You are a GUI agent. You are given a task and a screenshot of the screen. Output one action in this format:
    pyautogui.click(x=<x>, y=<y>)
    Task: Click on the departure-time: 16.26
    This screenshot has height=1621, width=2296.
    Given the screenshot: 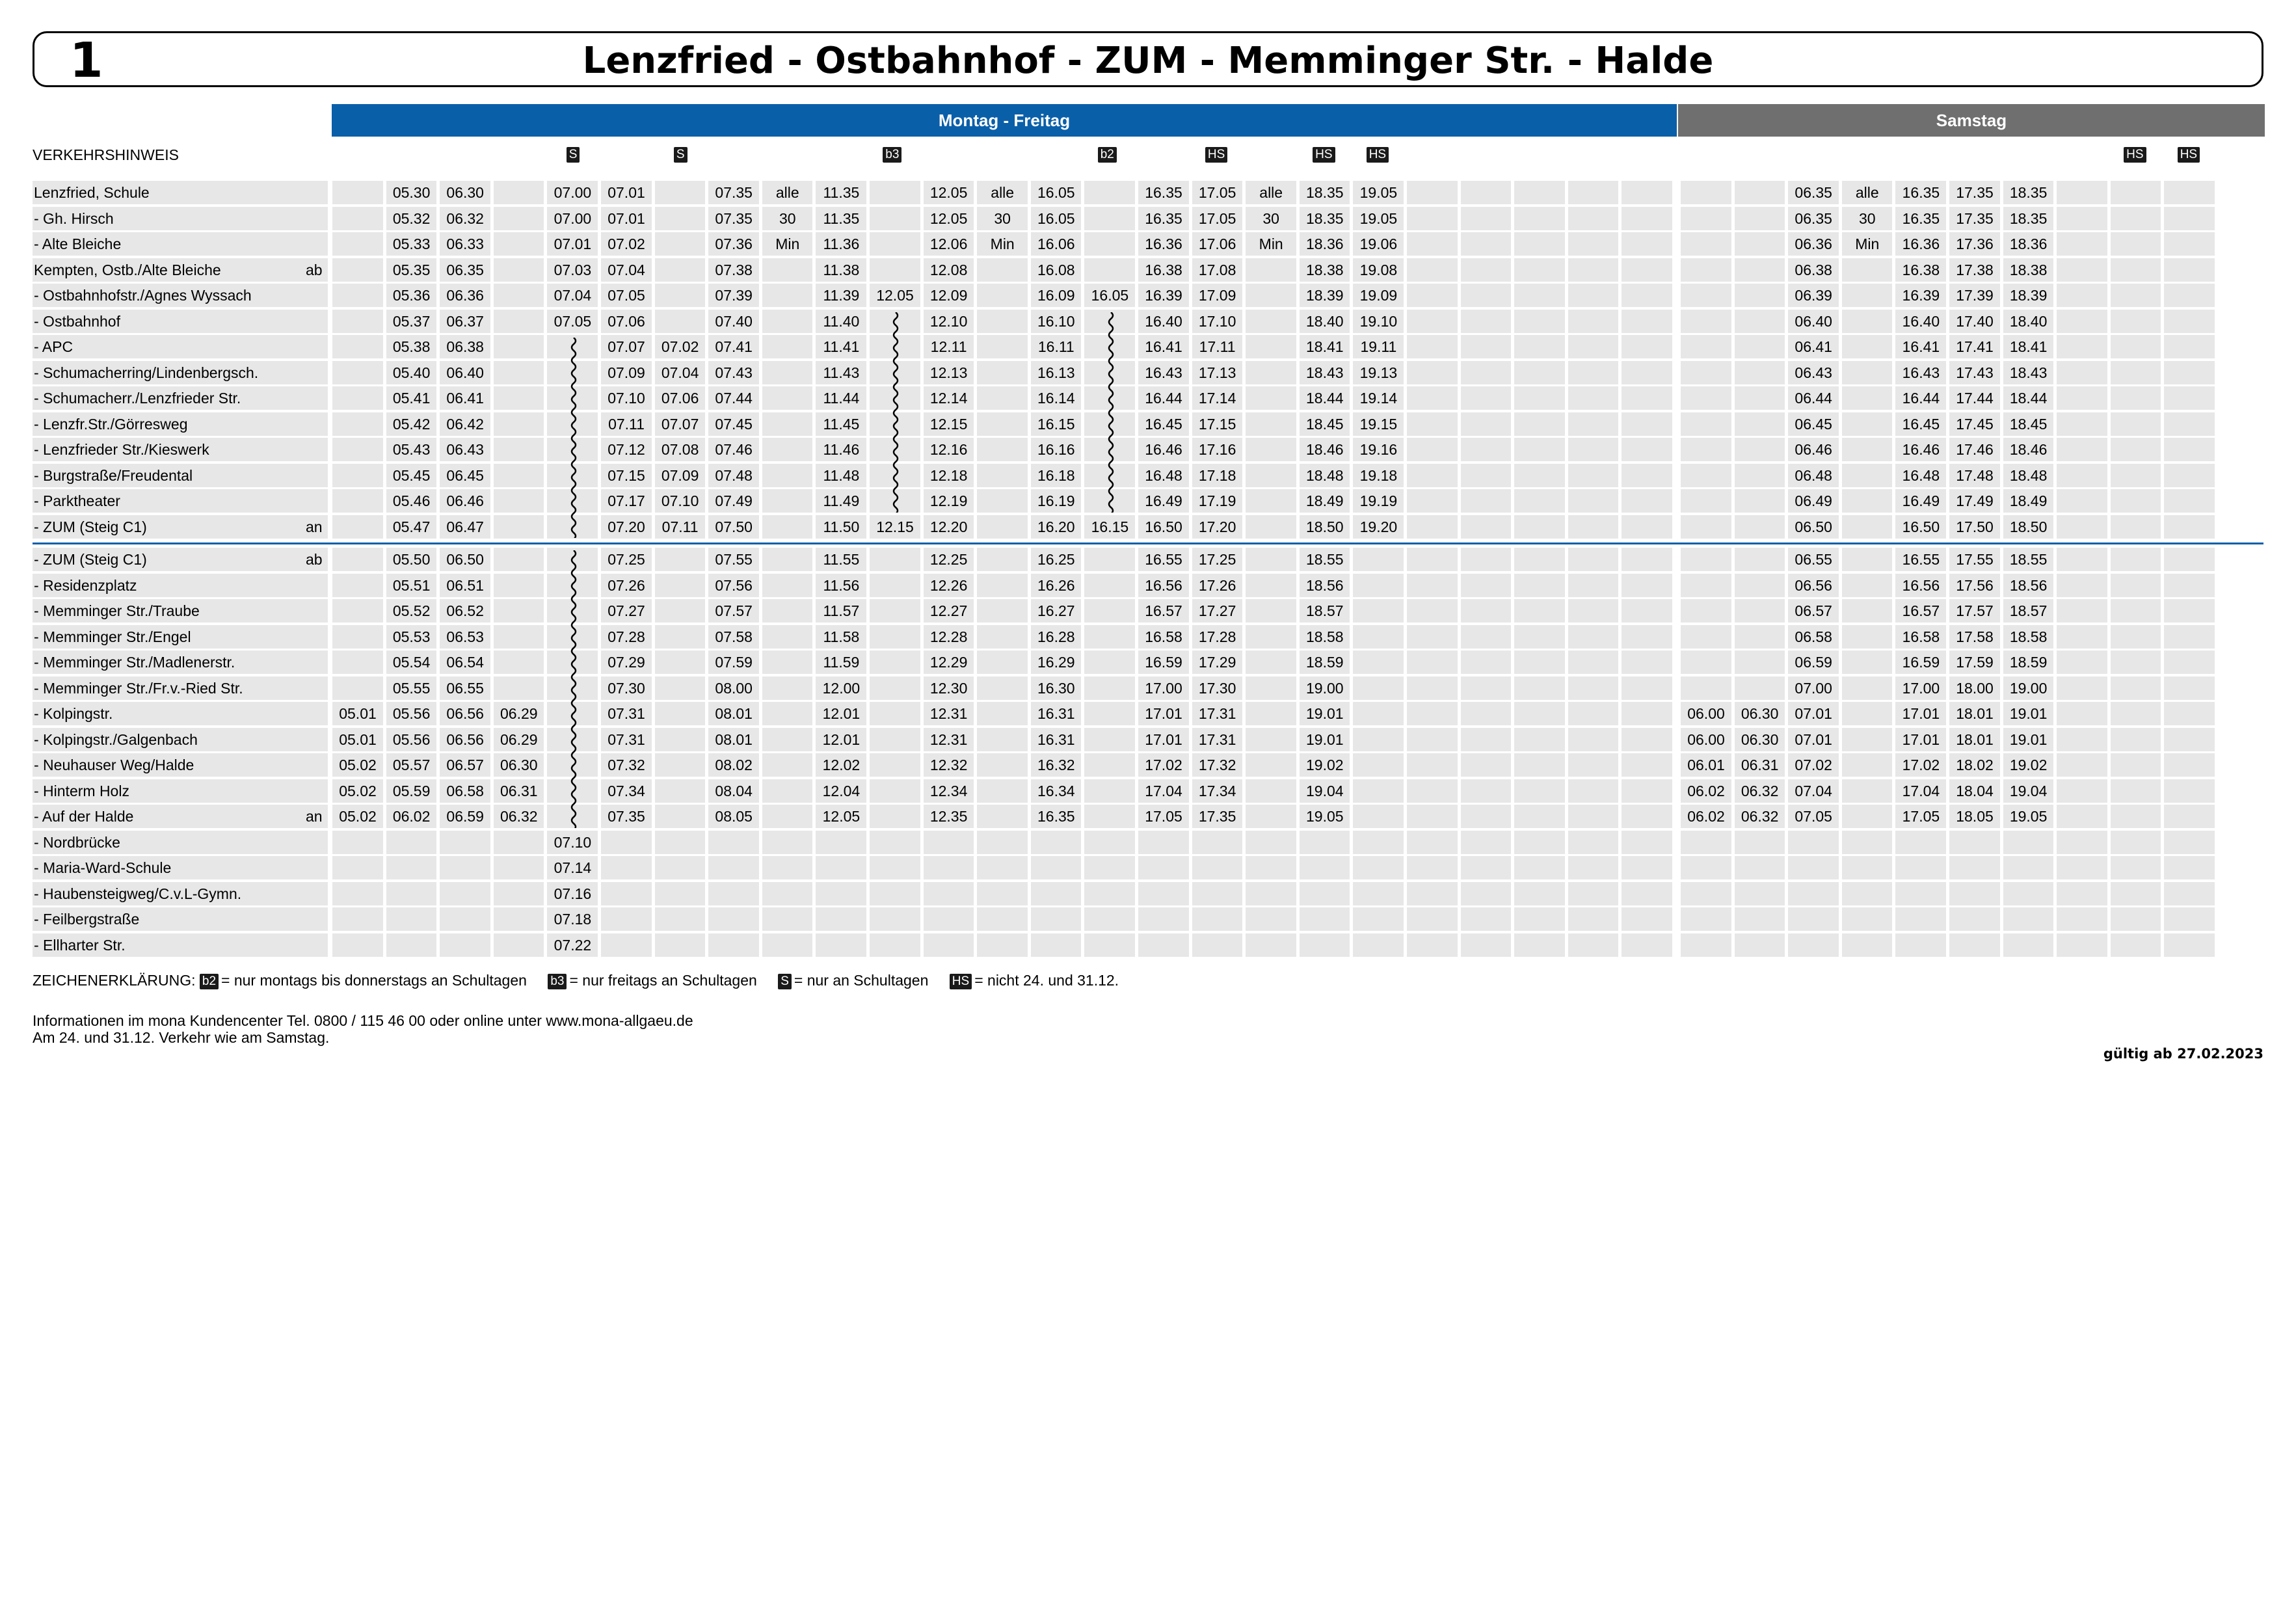 What is the action you would take?
    pyautogui.click(x=1056, y=585)
    